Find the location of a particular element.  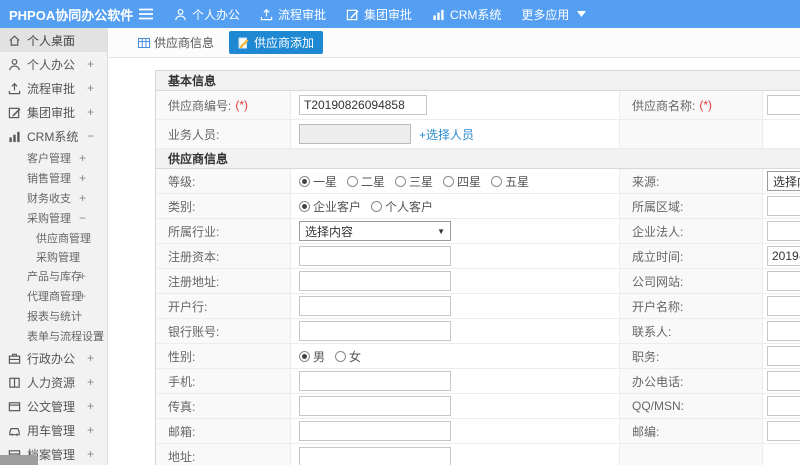

sidebar-item-form-workflow-settings: 表单与流程设置 + is located at coordinates (53, 336).